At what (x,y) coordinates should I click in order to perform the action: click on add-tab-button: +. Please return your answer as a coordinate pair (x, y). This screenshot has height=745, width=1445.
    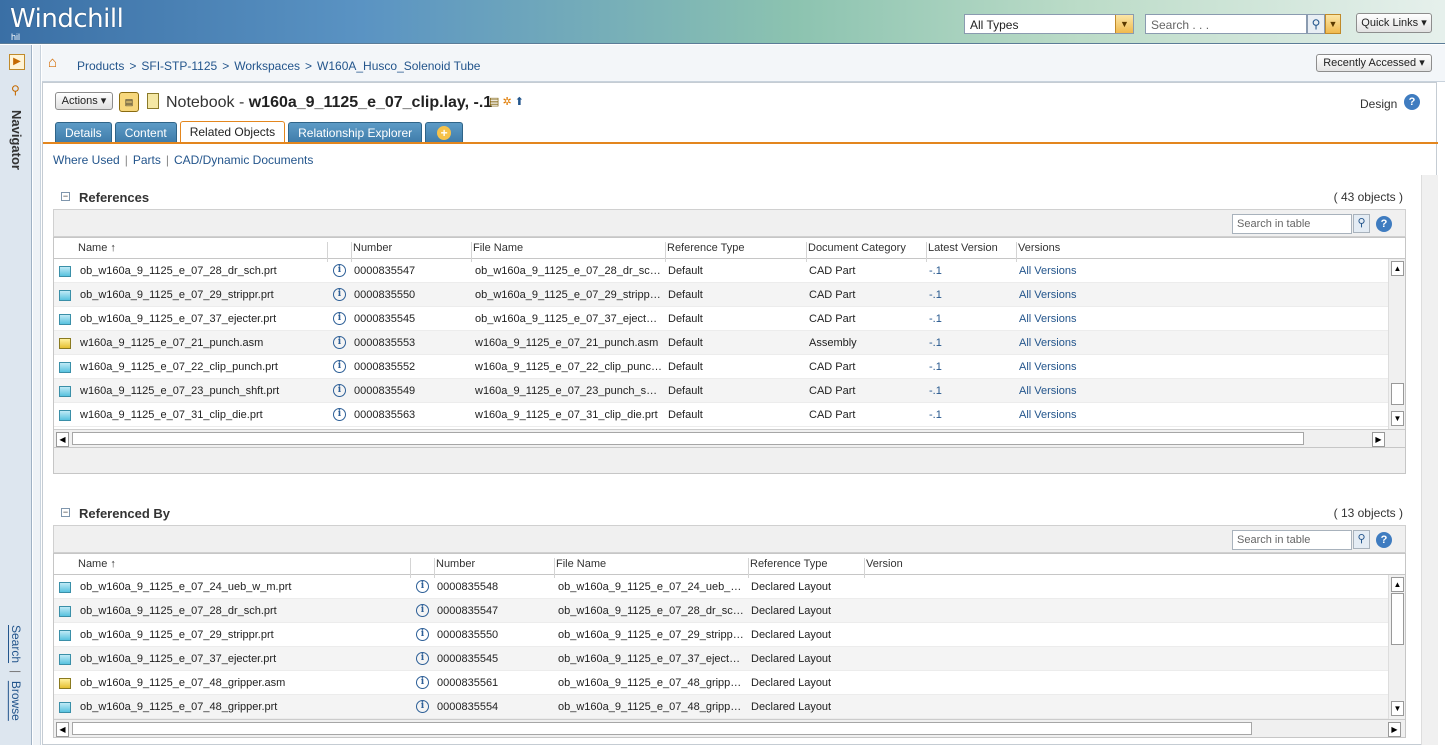
    Looking at the image, I should click on (444, 133).